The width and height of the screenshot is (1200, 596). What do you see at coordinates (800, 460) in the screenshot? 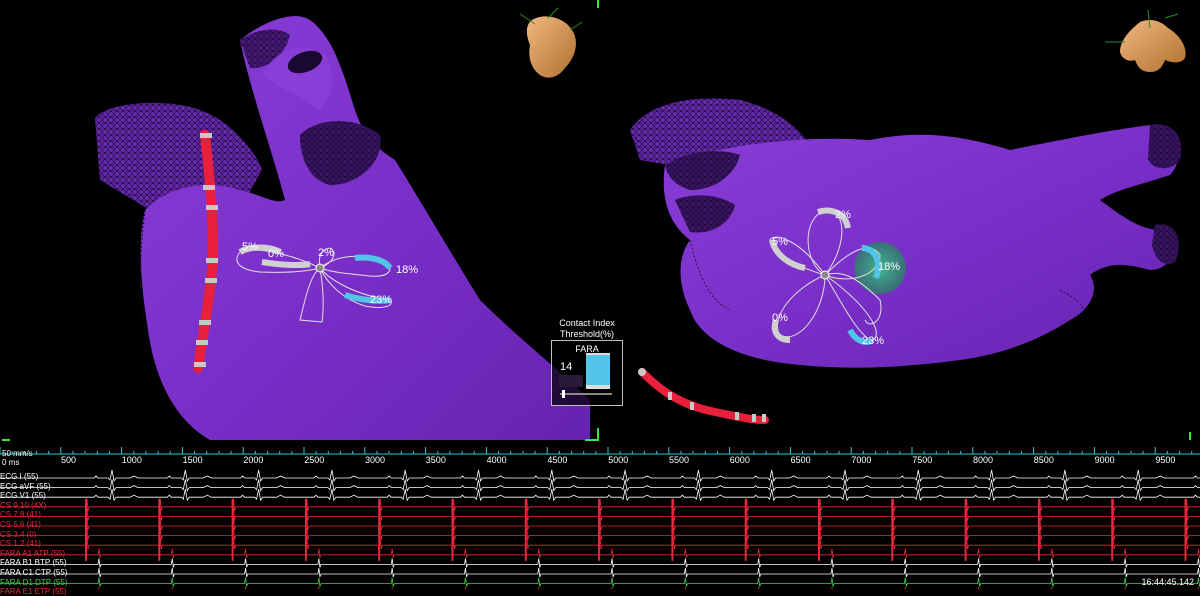
I see `time-tick-label: 6500` at bounding box center [800, 460].